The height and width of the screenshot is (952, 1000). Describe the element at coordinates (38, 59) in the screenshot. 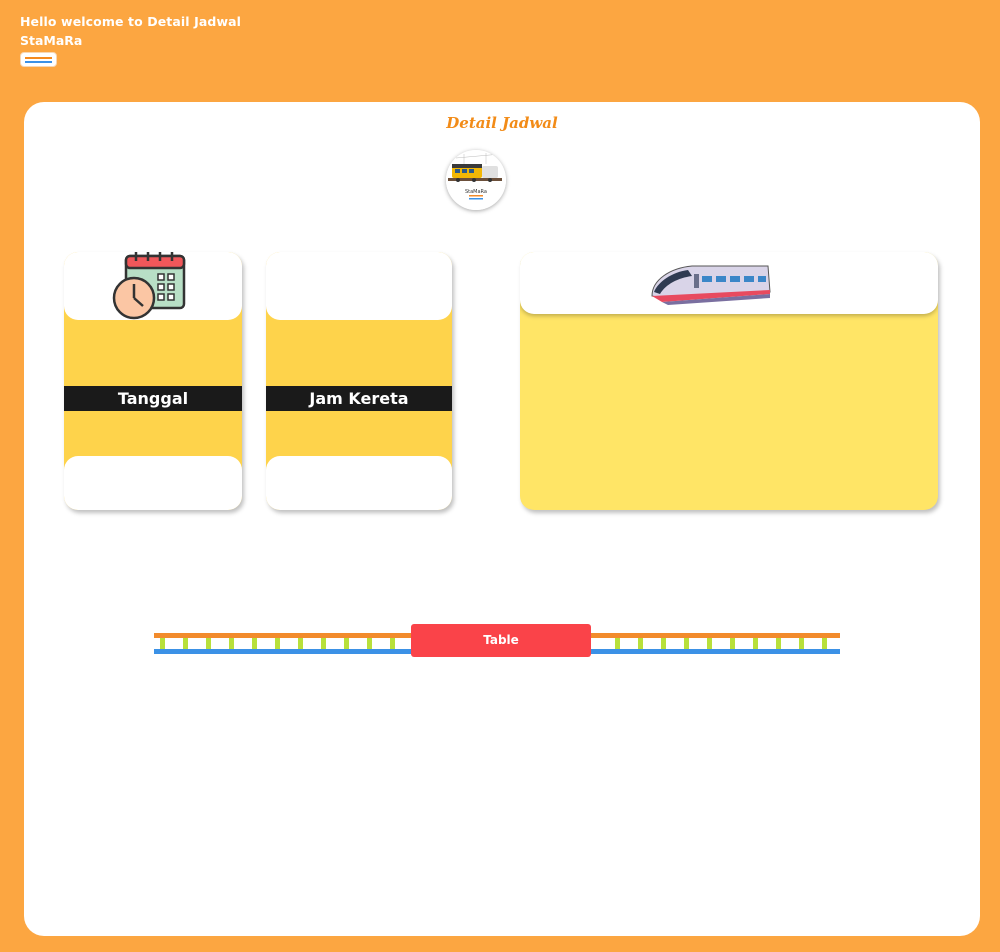

I see `rail-icon` at that location.